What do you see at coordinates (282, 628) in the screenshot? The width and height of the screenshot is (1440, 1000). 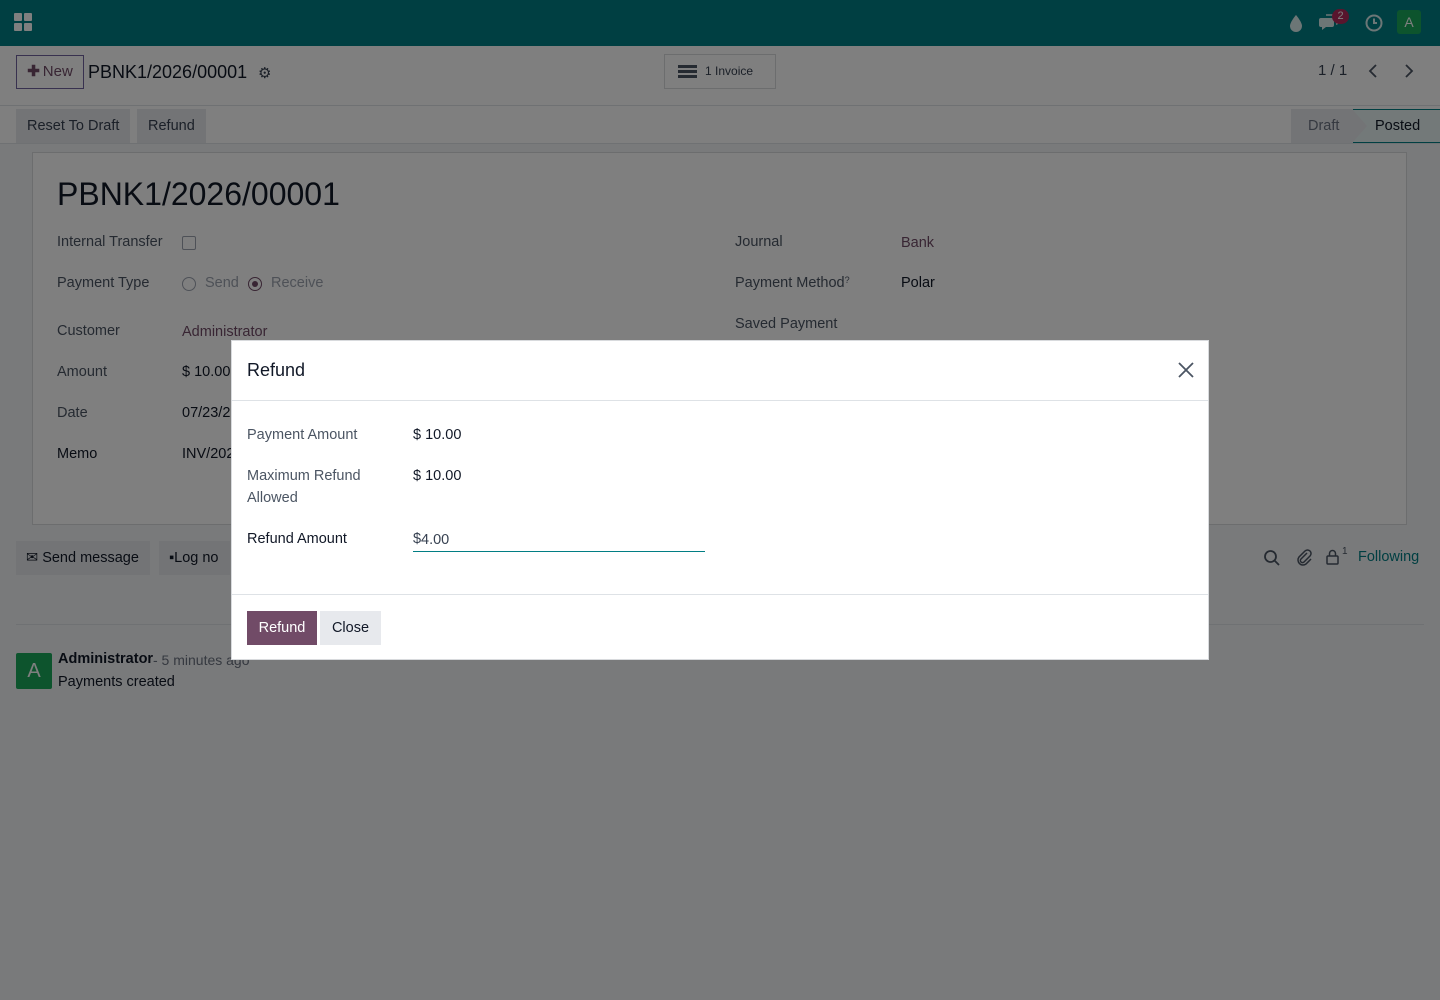 I see `refund-button: Refund` at bounding box center [282, 628].